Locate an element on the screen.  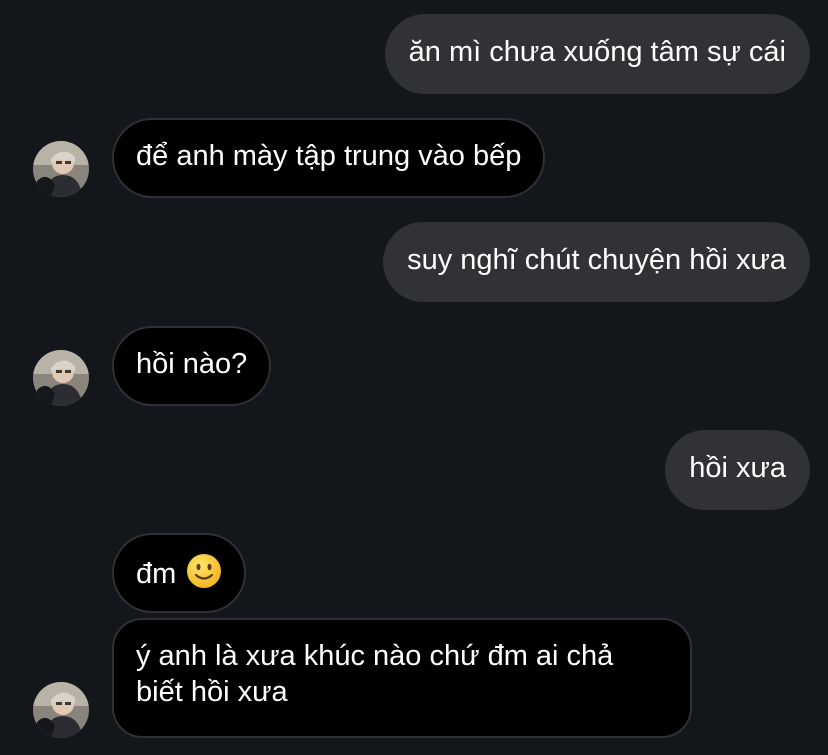
message-text: suy nghĩ chút chuyện hồi xưa is located at coordinates (596, 260).